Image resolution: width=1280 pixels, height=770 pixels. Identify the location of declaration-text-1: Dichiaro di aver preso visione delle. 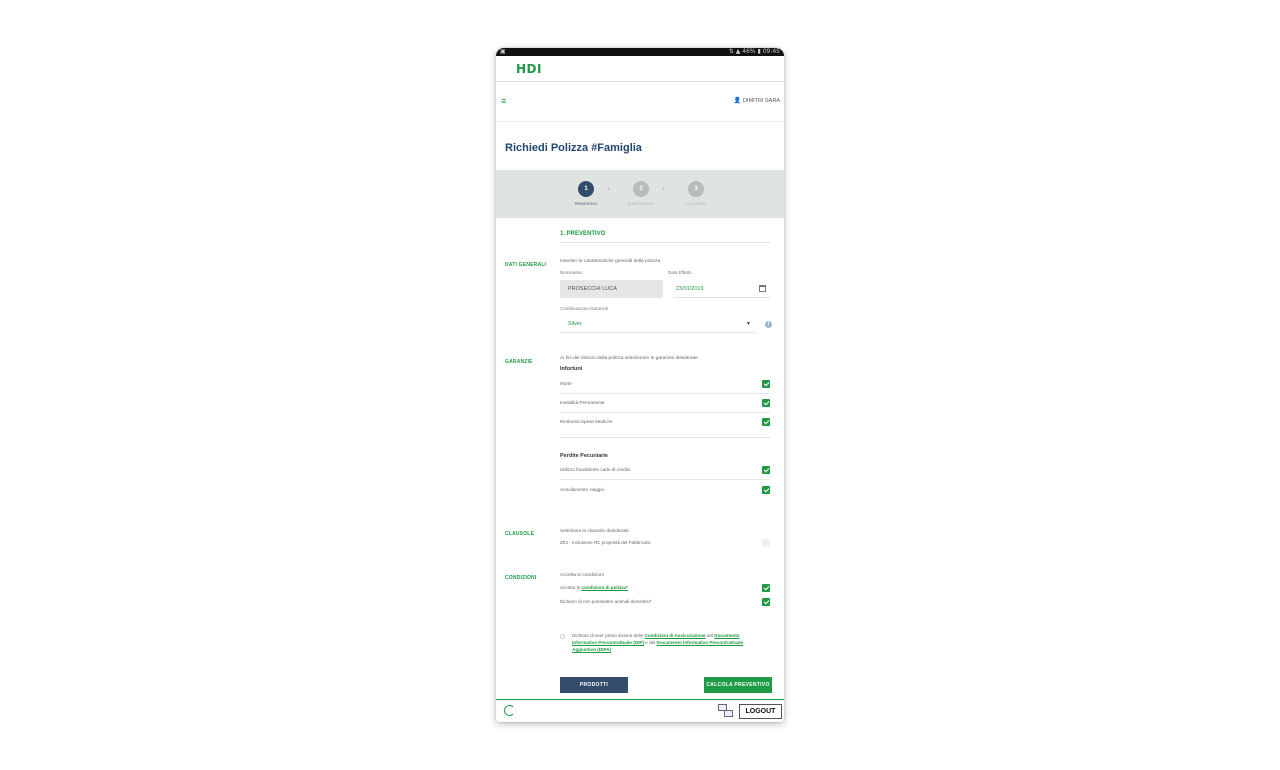
(608, 635).